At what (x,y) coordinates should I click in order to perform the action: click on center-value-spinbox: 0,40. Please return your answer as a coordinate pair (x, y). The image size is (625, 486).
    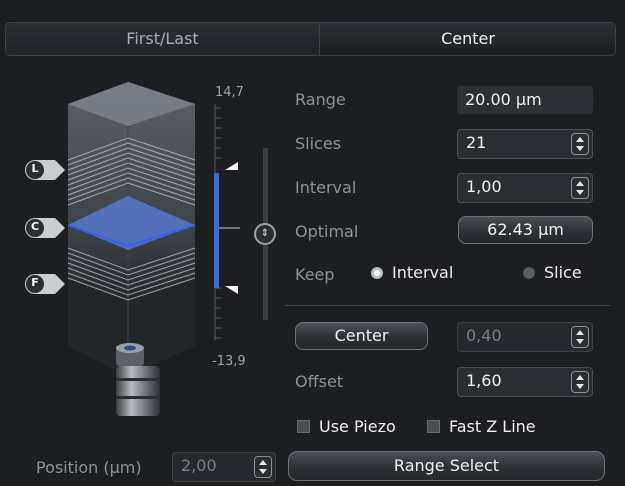
    Looking at the image, I should click on (525, 337).